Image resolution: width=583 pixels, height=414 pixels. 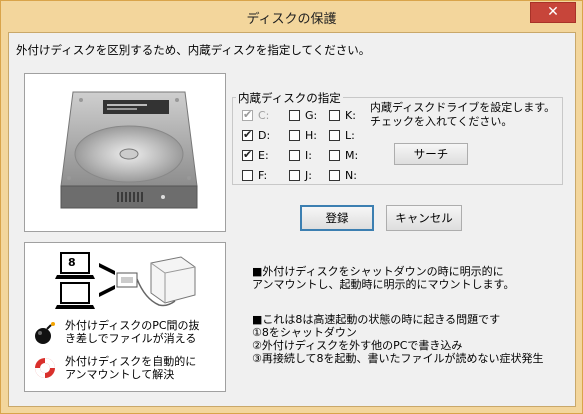 What do you see at coordinates (129, 150) in the screenshot?
I see `hard-drive-icon` at bounding box center [129, 150].